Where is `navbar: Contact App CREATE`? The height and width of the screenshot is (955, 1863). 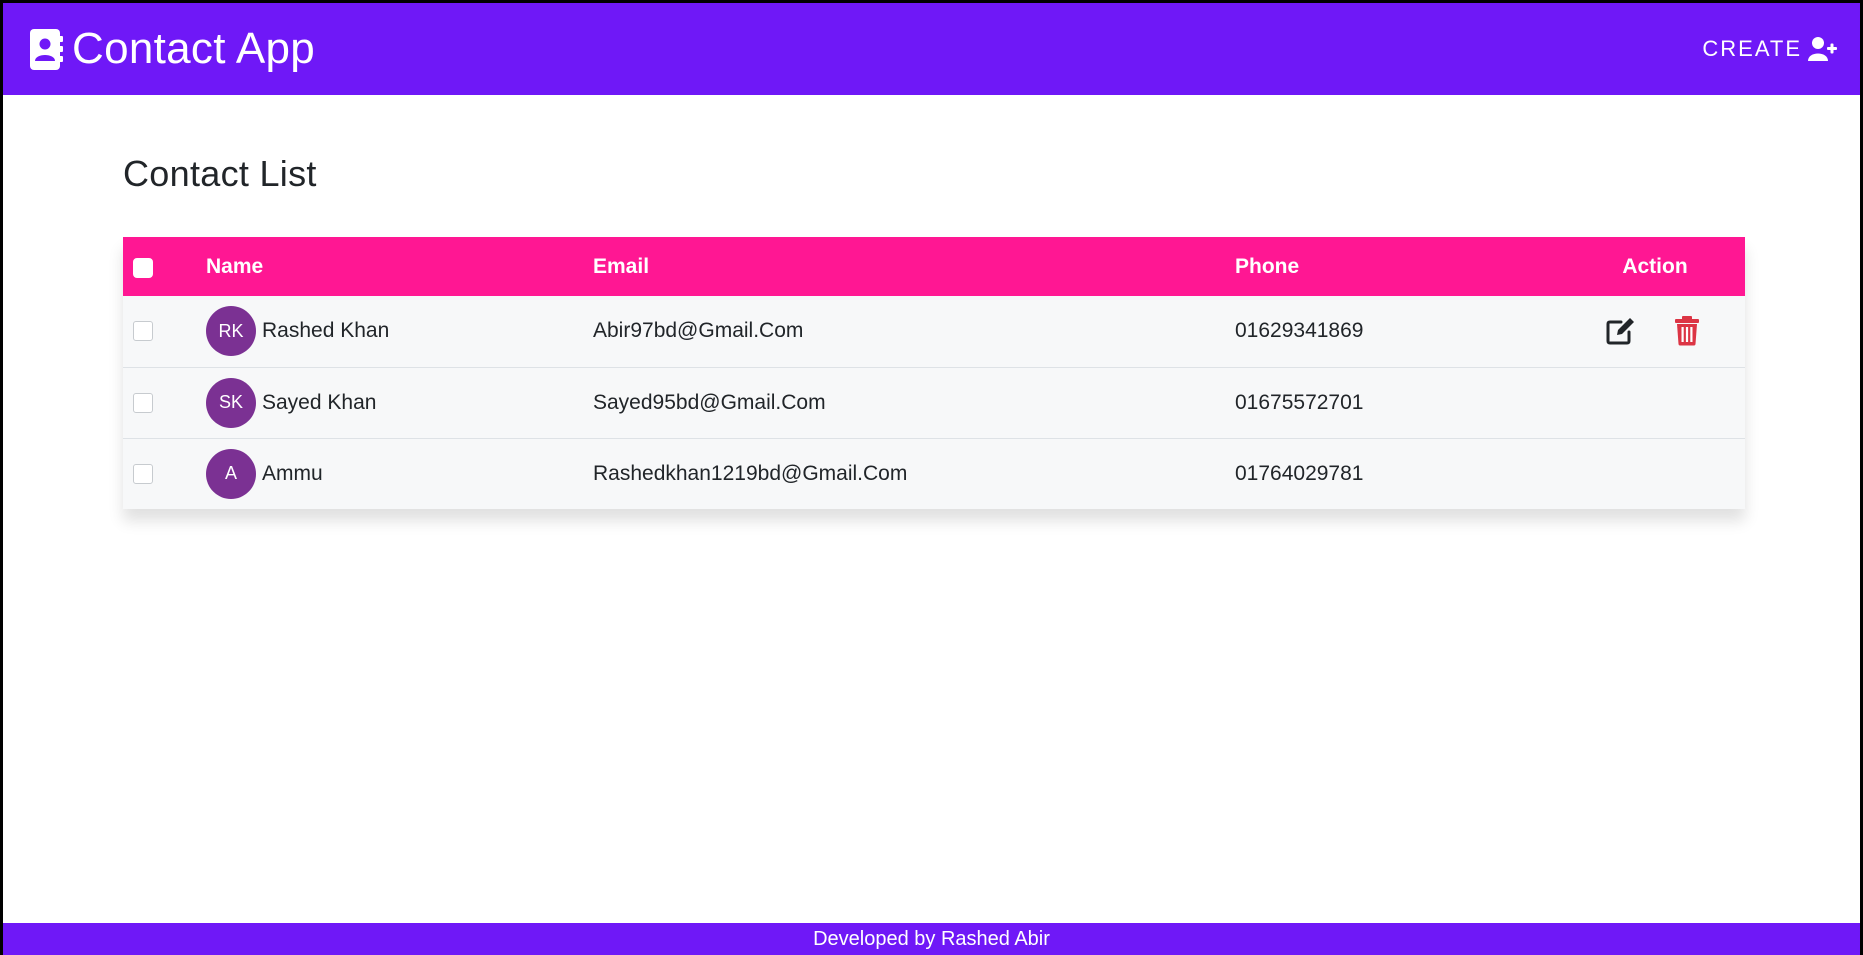
navbar: Contact App CREATE is located at coordinates (931, 49).